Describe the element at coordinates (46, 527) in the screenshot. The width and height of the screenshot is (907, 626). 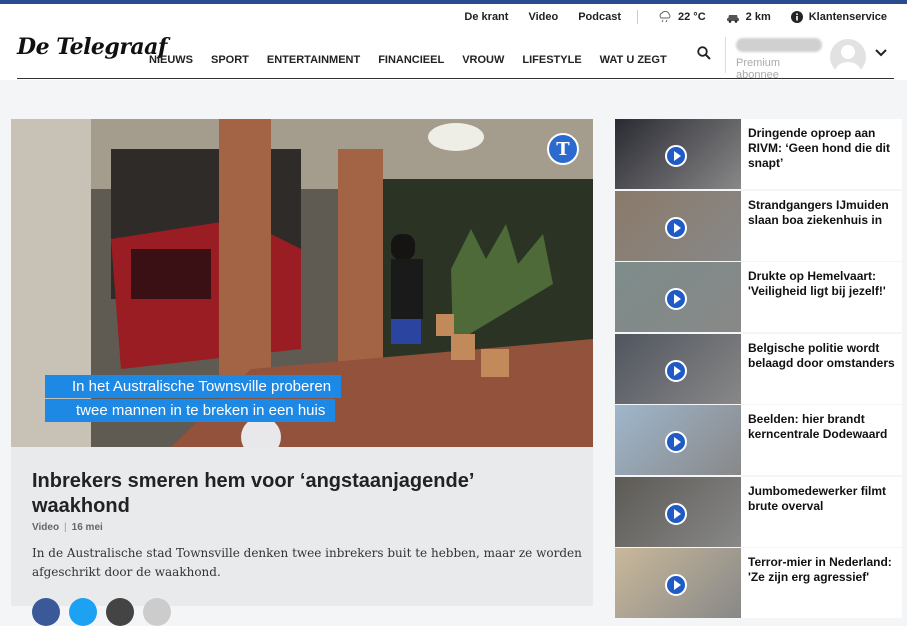
I see `article-category: Video` at that location.